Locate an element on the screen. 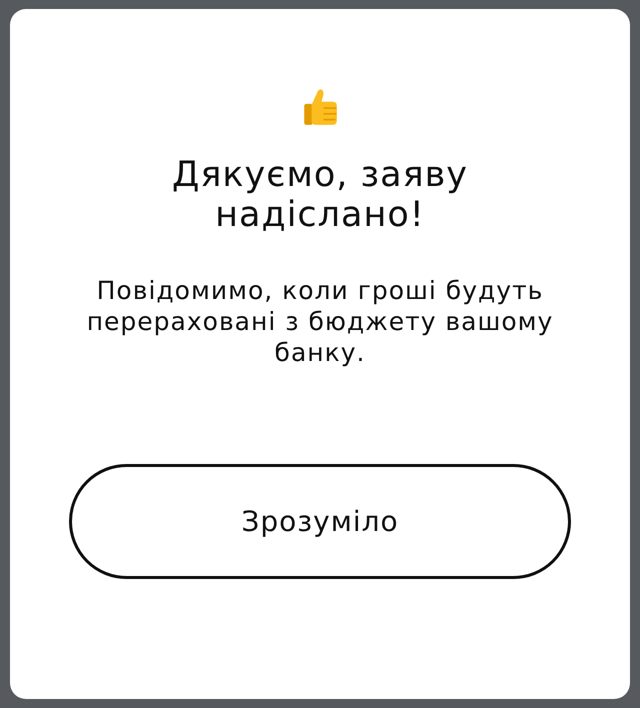 This screenshot has height=708, width=640. dialog-message: Повідомимо, коли гроші будуть перераховані з бюджету вашому банку. is located at coordinates (320, 321).